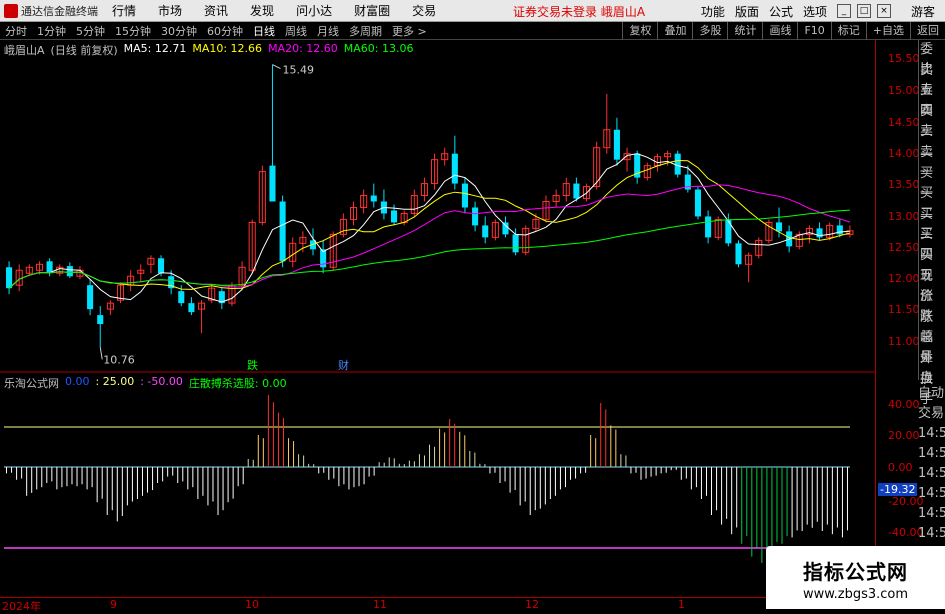 This screenshot has height=614, width=945. Describe the element at coordinates (437, 605) in the screenshot. I see `date-axis: 2024年 9 10 11 12 1` at that location.